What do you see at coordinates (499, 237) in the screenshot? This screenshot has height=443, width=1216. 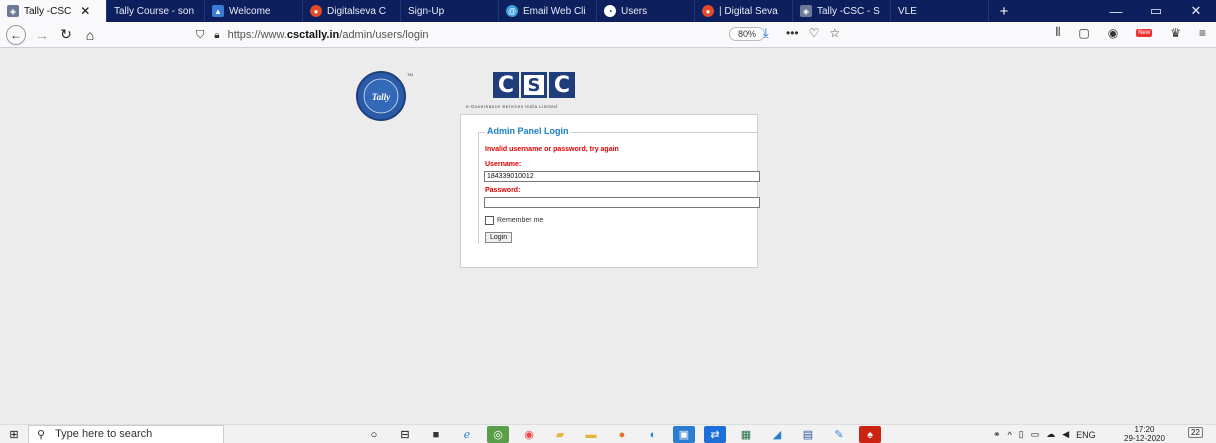 I see `login-button: Login` at bounding box center [499, 237].